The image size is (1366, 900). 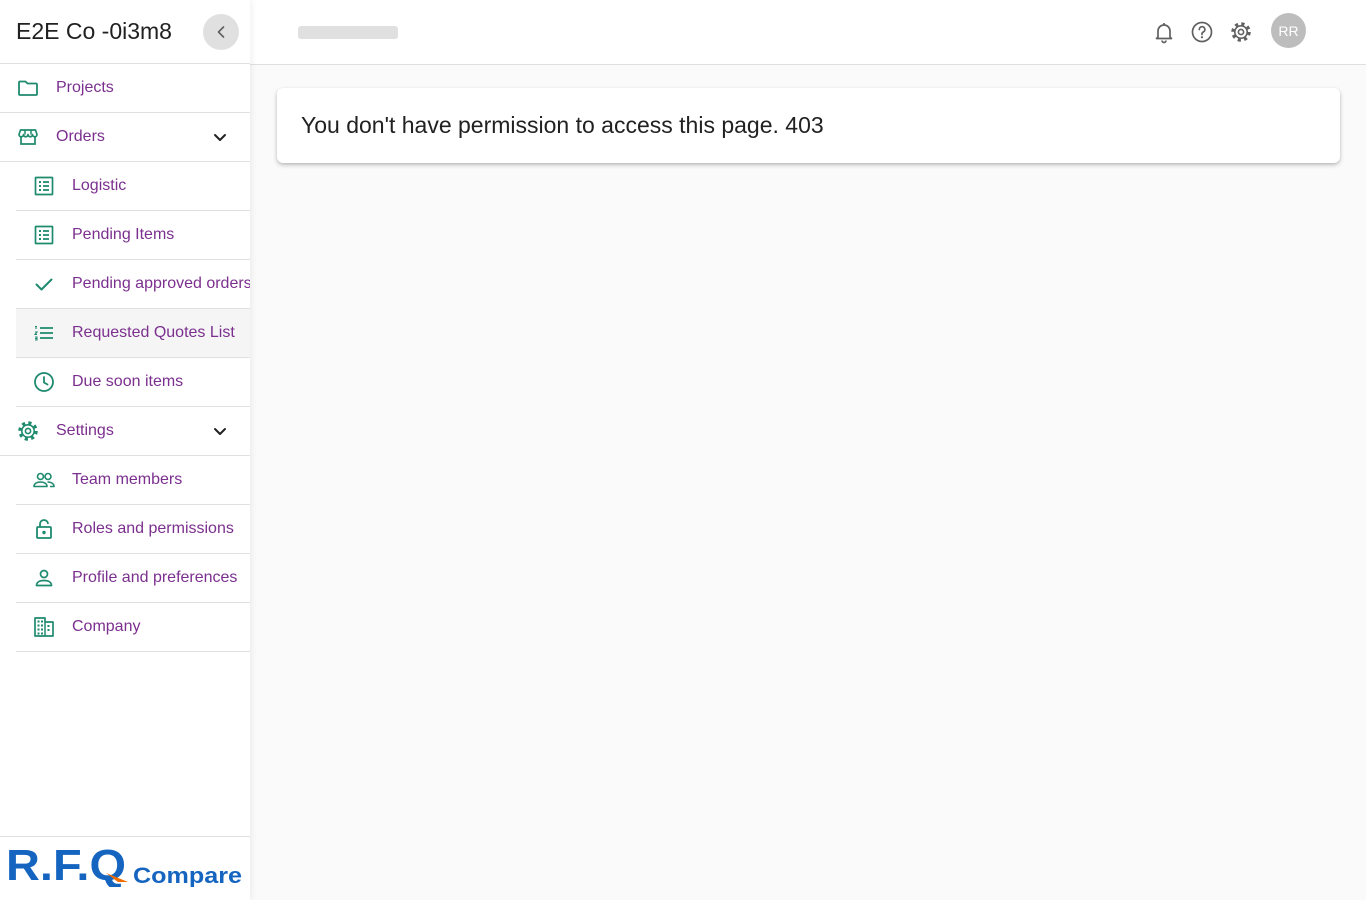 I want to click on sidebar-item-projects: Projects, so click(x=125, y=88).